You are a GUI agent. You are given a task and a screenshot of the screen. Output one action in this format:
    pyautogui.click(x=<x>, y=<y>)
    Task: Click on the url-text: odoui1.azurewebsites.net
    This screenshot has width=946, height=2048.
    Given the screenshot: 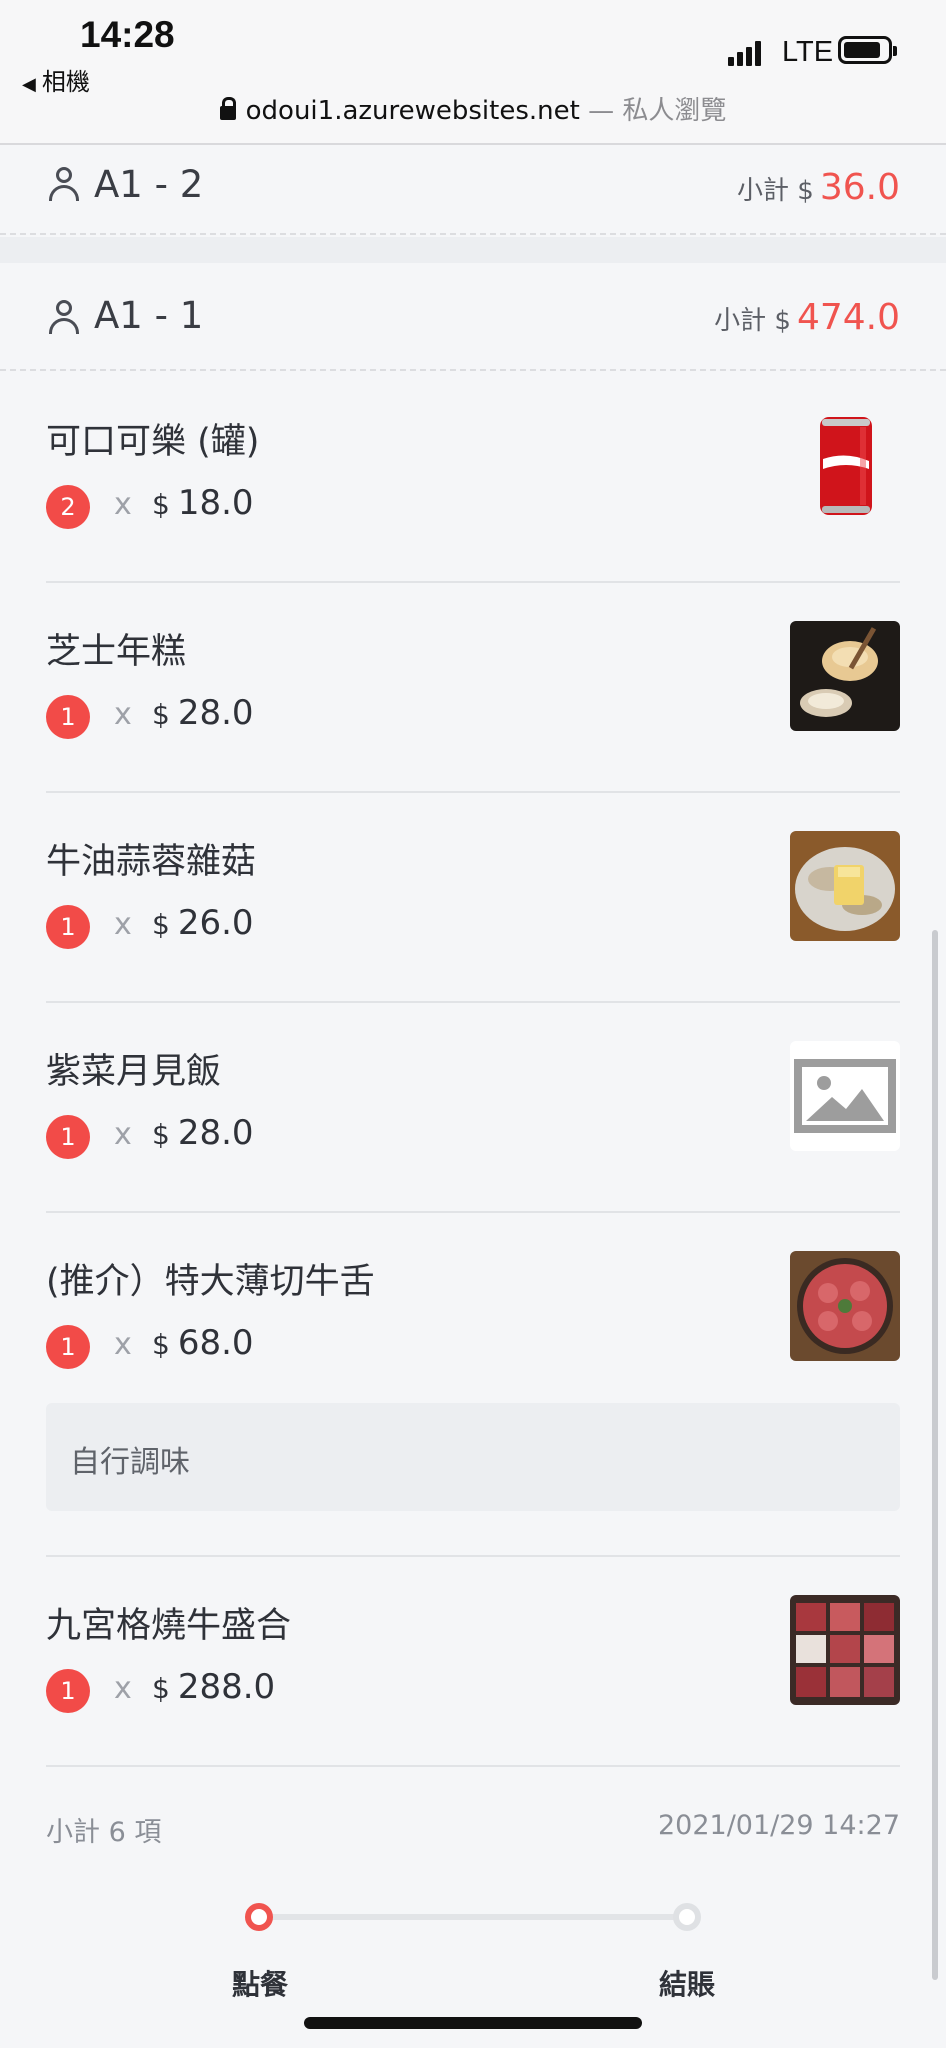 What is the action you would take?
    pyautogui.click(x=412, y=111)
    